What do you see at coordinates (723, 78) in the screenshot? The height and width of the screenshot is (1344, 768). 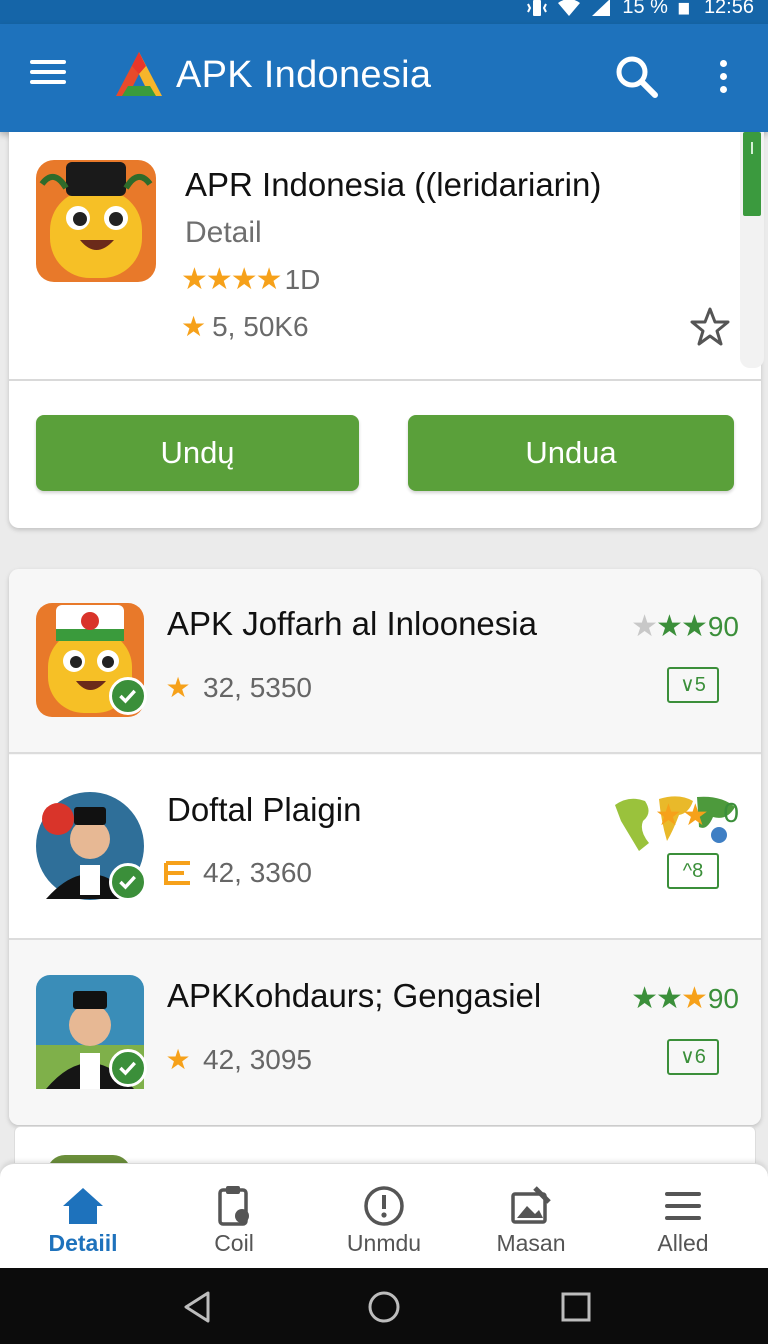 I see `more-options-button` at bounding box center [723, 78].